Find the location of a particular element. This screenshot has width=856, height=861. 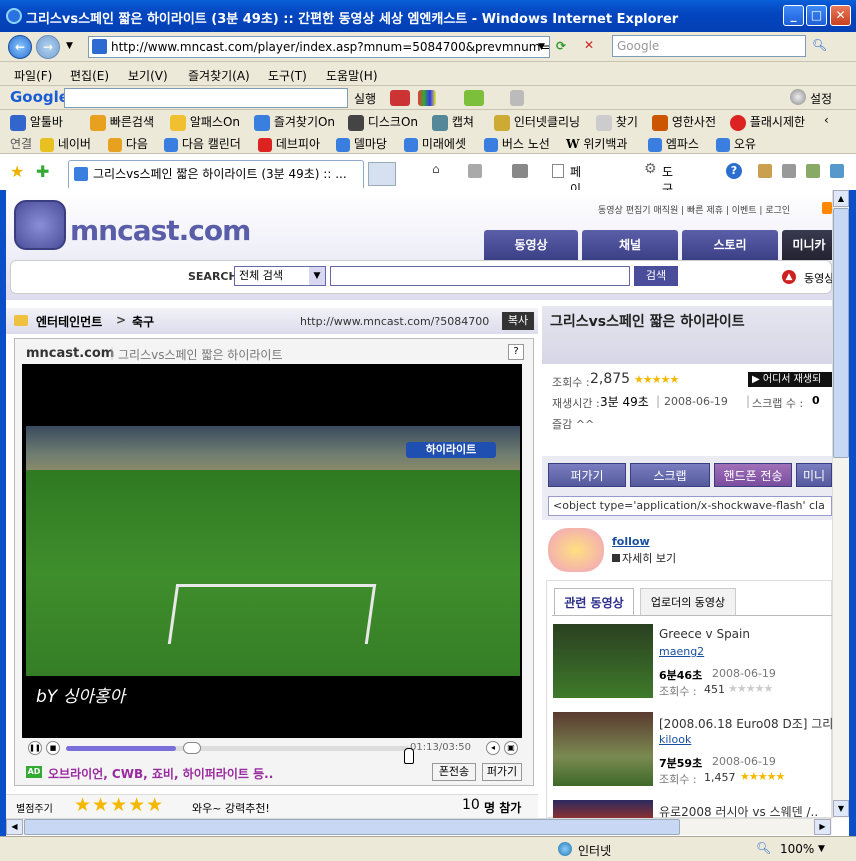

horizontal-scroll-thumb is located at coordinates (352, 827).